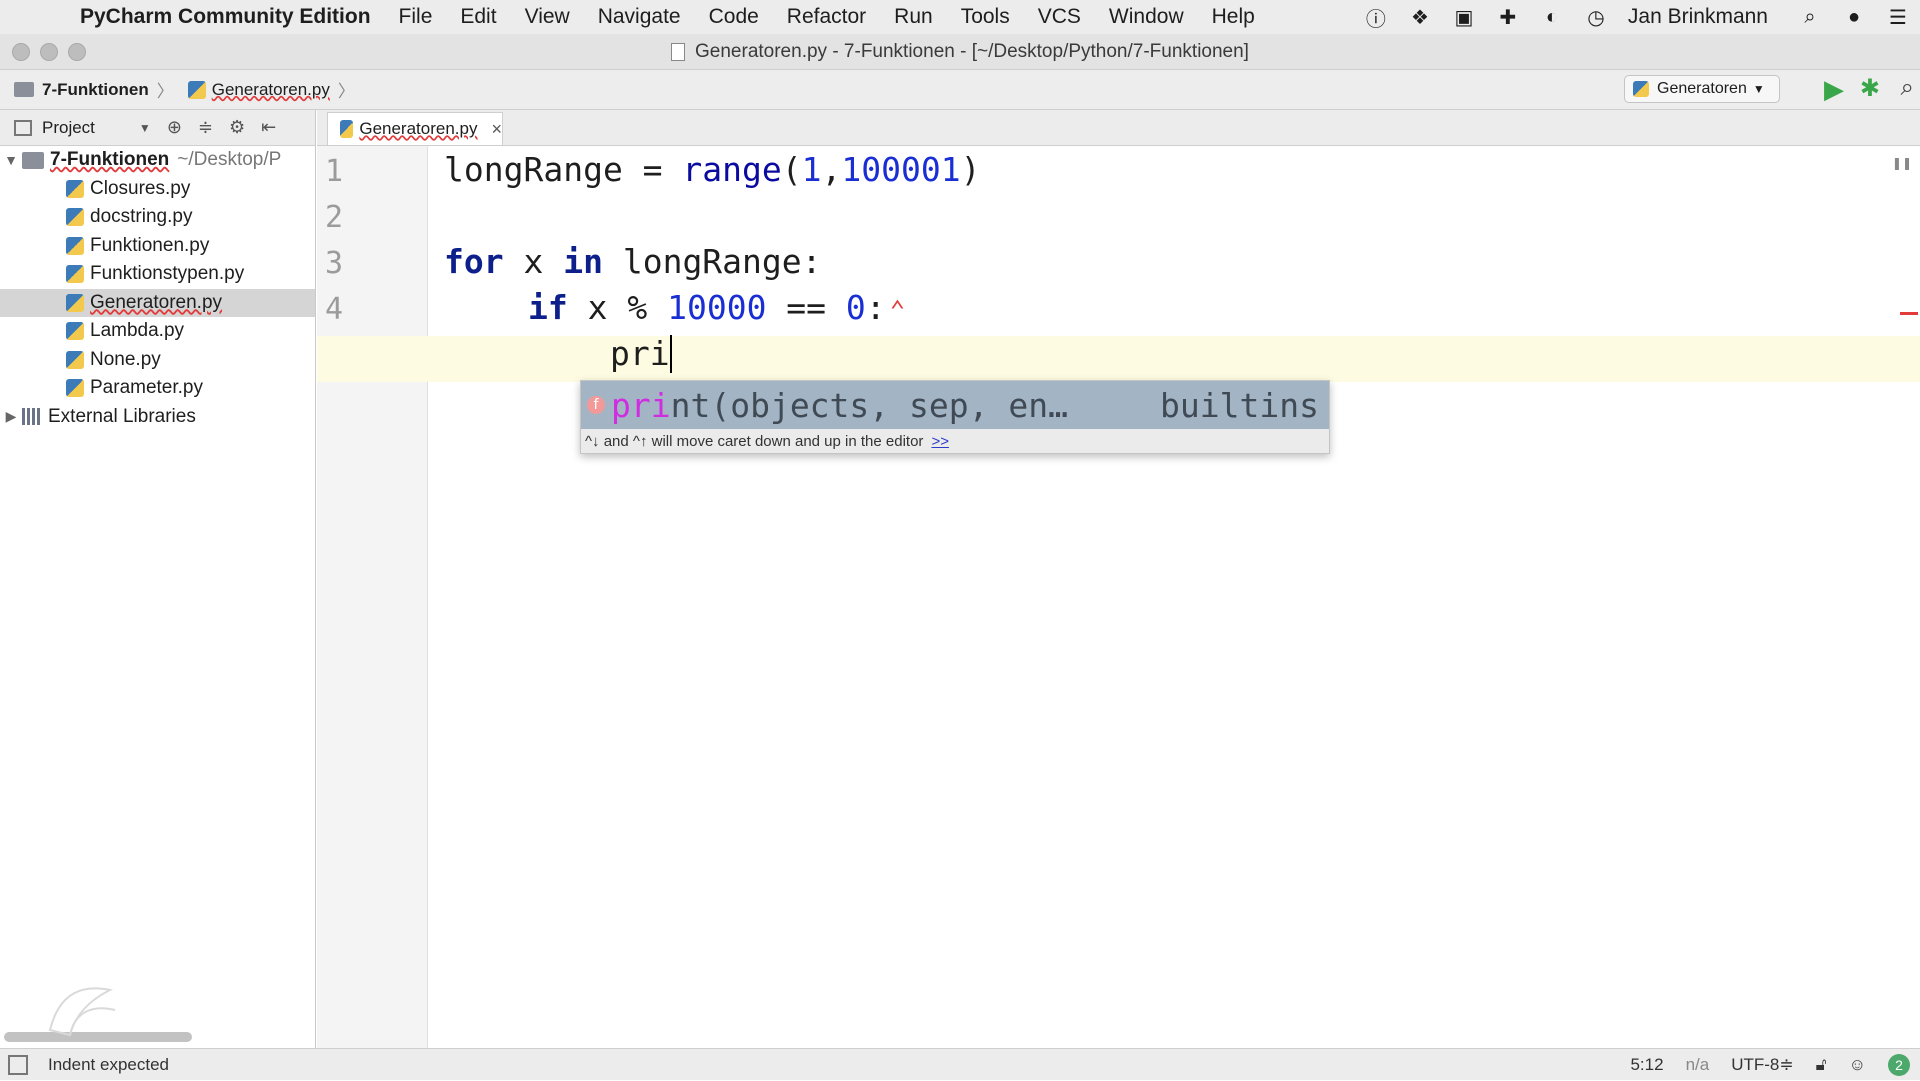 The height and width of the screenshot is (1081, 1920). Describe the element at coordinates (791, 169) in the screenshot. I see `code-token: (` at that location.